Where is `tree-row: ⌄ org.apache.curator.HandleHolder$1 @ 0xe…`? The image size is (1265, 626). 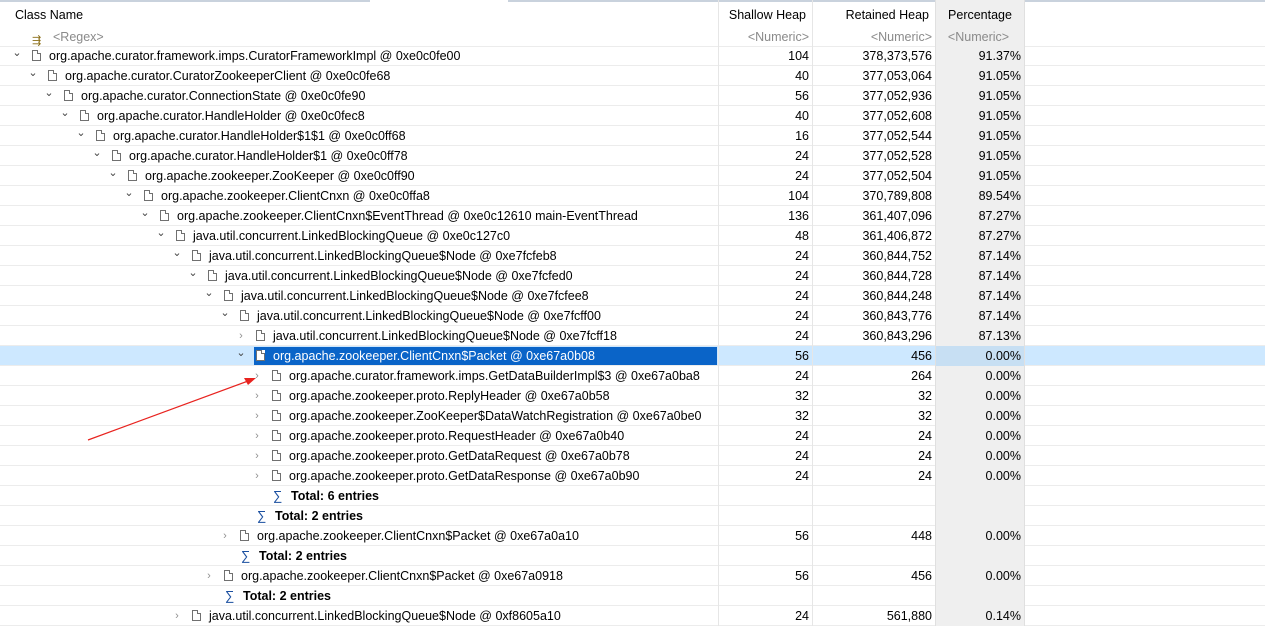 tree-row: ⌄ org.apache.curator.HandleHolder$1 @ 0xe… is located at coordinates (632, 156).